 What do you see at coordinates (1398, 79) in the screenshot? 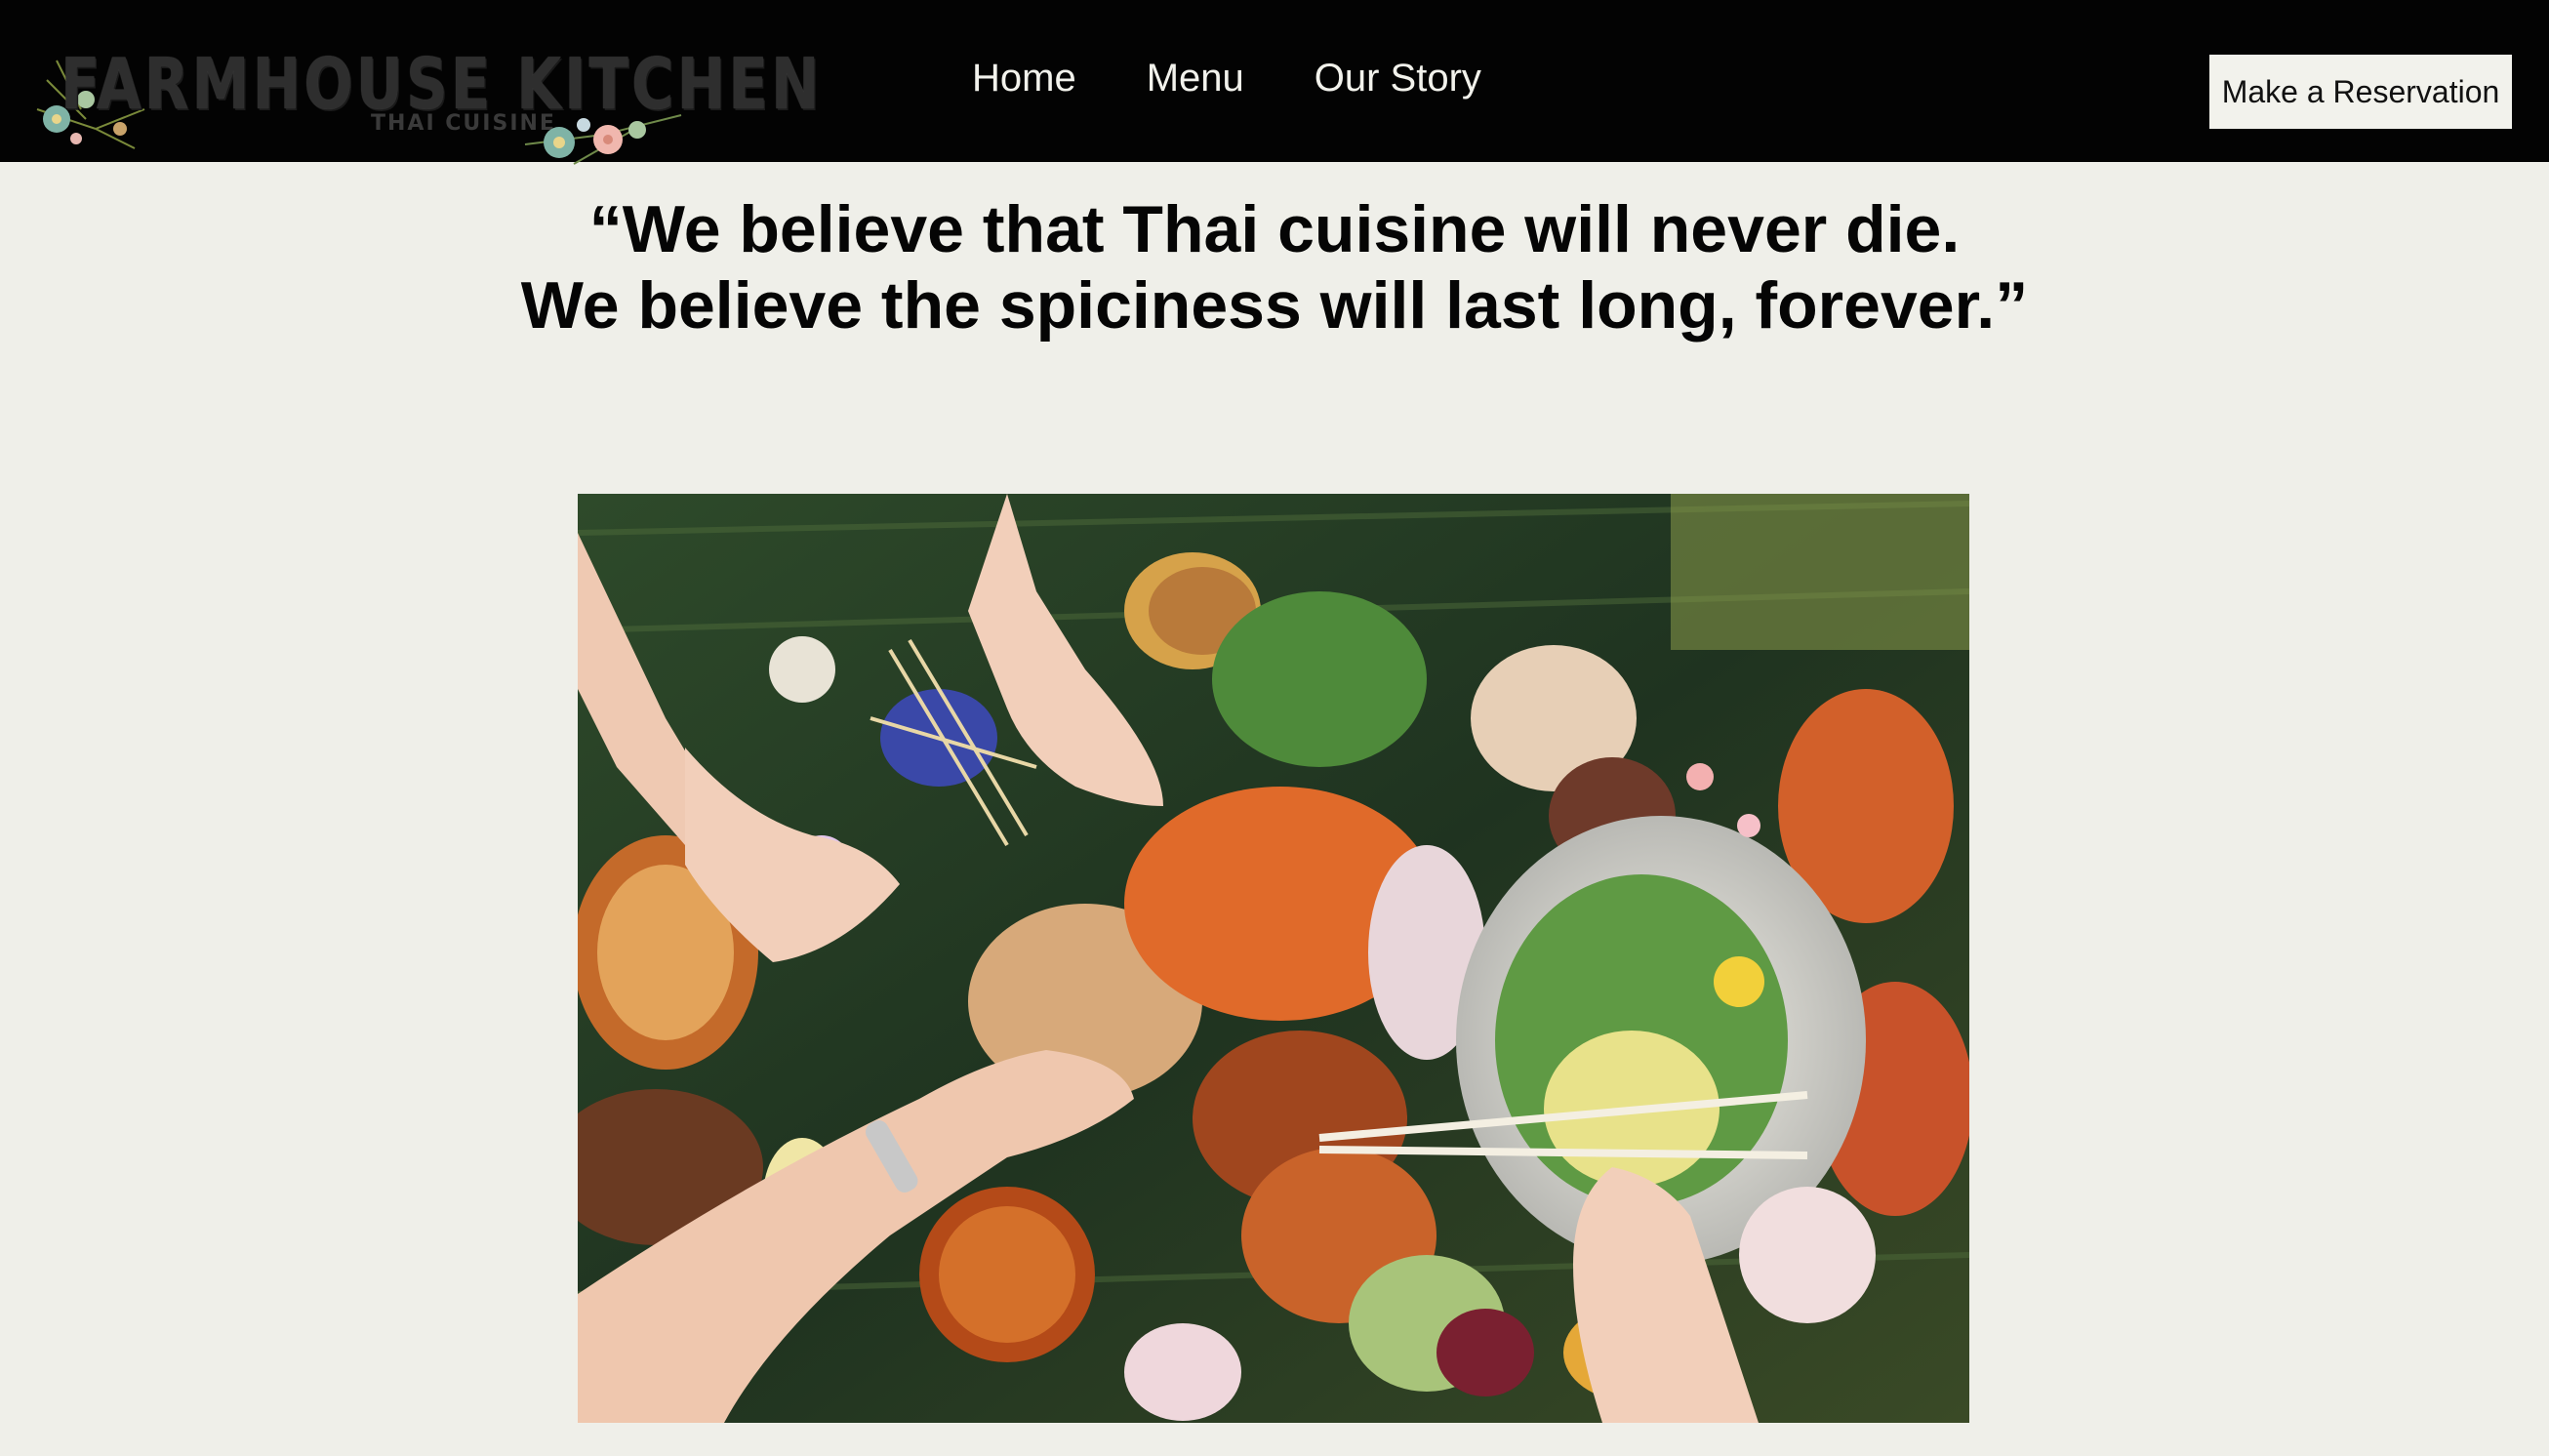
I see `nav-item-our-story: Our Story` at bounding box center [1398, 79].